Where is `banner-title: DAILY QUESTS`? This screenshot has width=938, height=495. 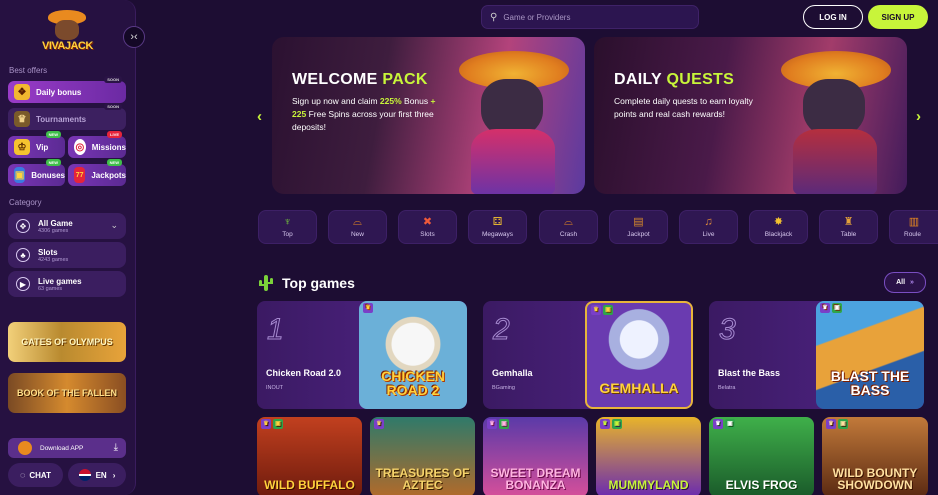
banner-title: DAILY QUESTS is located at coordinates (674, 79).